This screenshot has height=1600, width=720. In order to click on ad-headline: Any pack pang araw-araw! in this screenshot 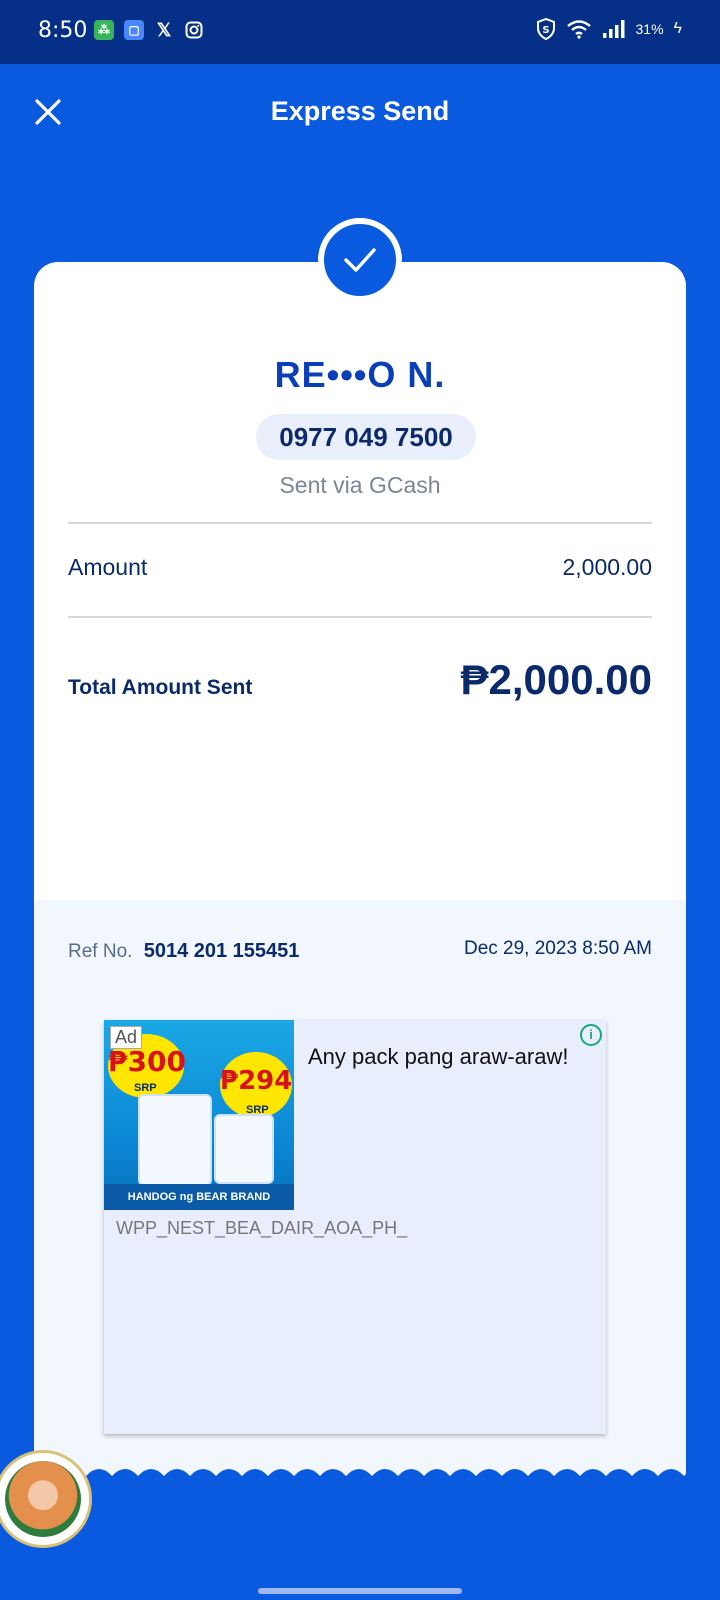, I will do `click(438, 1057)`.